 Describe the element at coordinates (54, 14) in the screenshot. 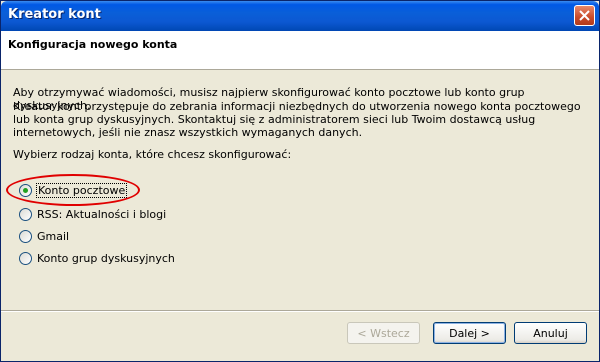

I see `window-title: Kreator kont` at that location.